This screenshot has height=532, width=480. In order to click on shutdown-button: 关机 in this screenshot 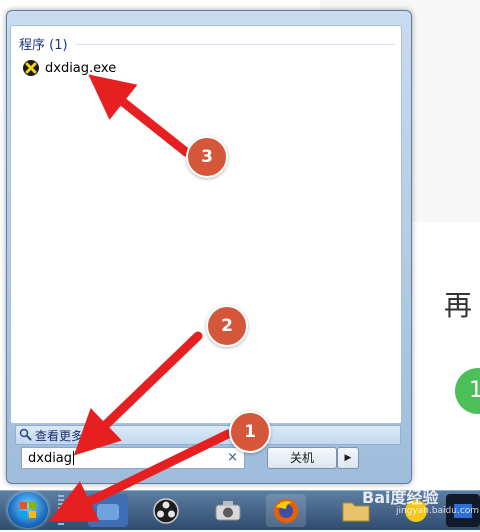, I will do `click(302, 458)`.